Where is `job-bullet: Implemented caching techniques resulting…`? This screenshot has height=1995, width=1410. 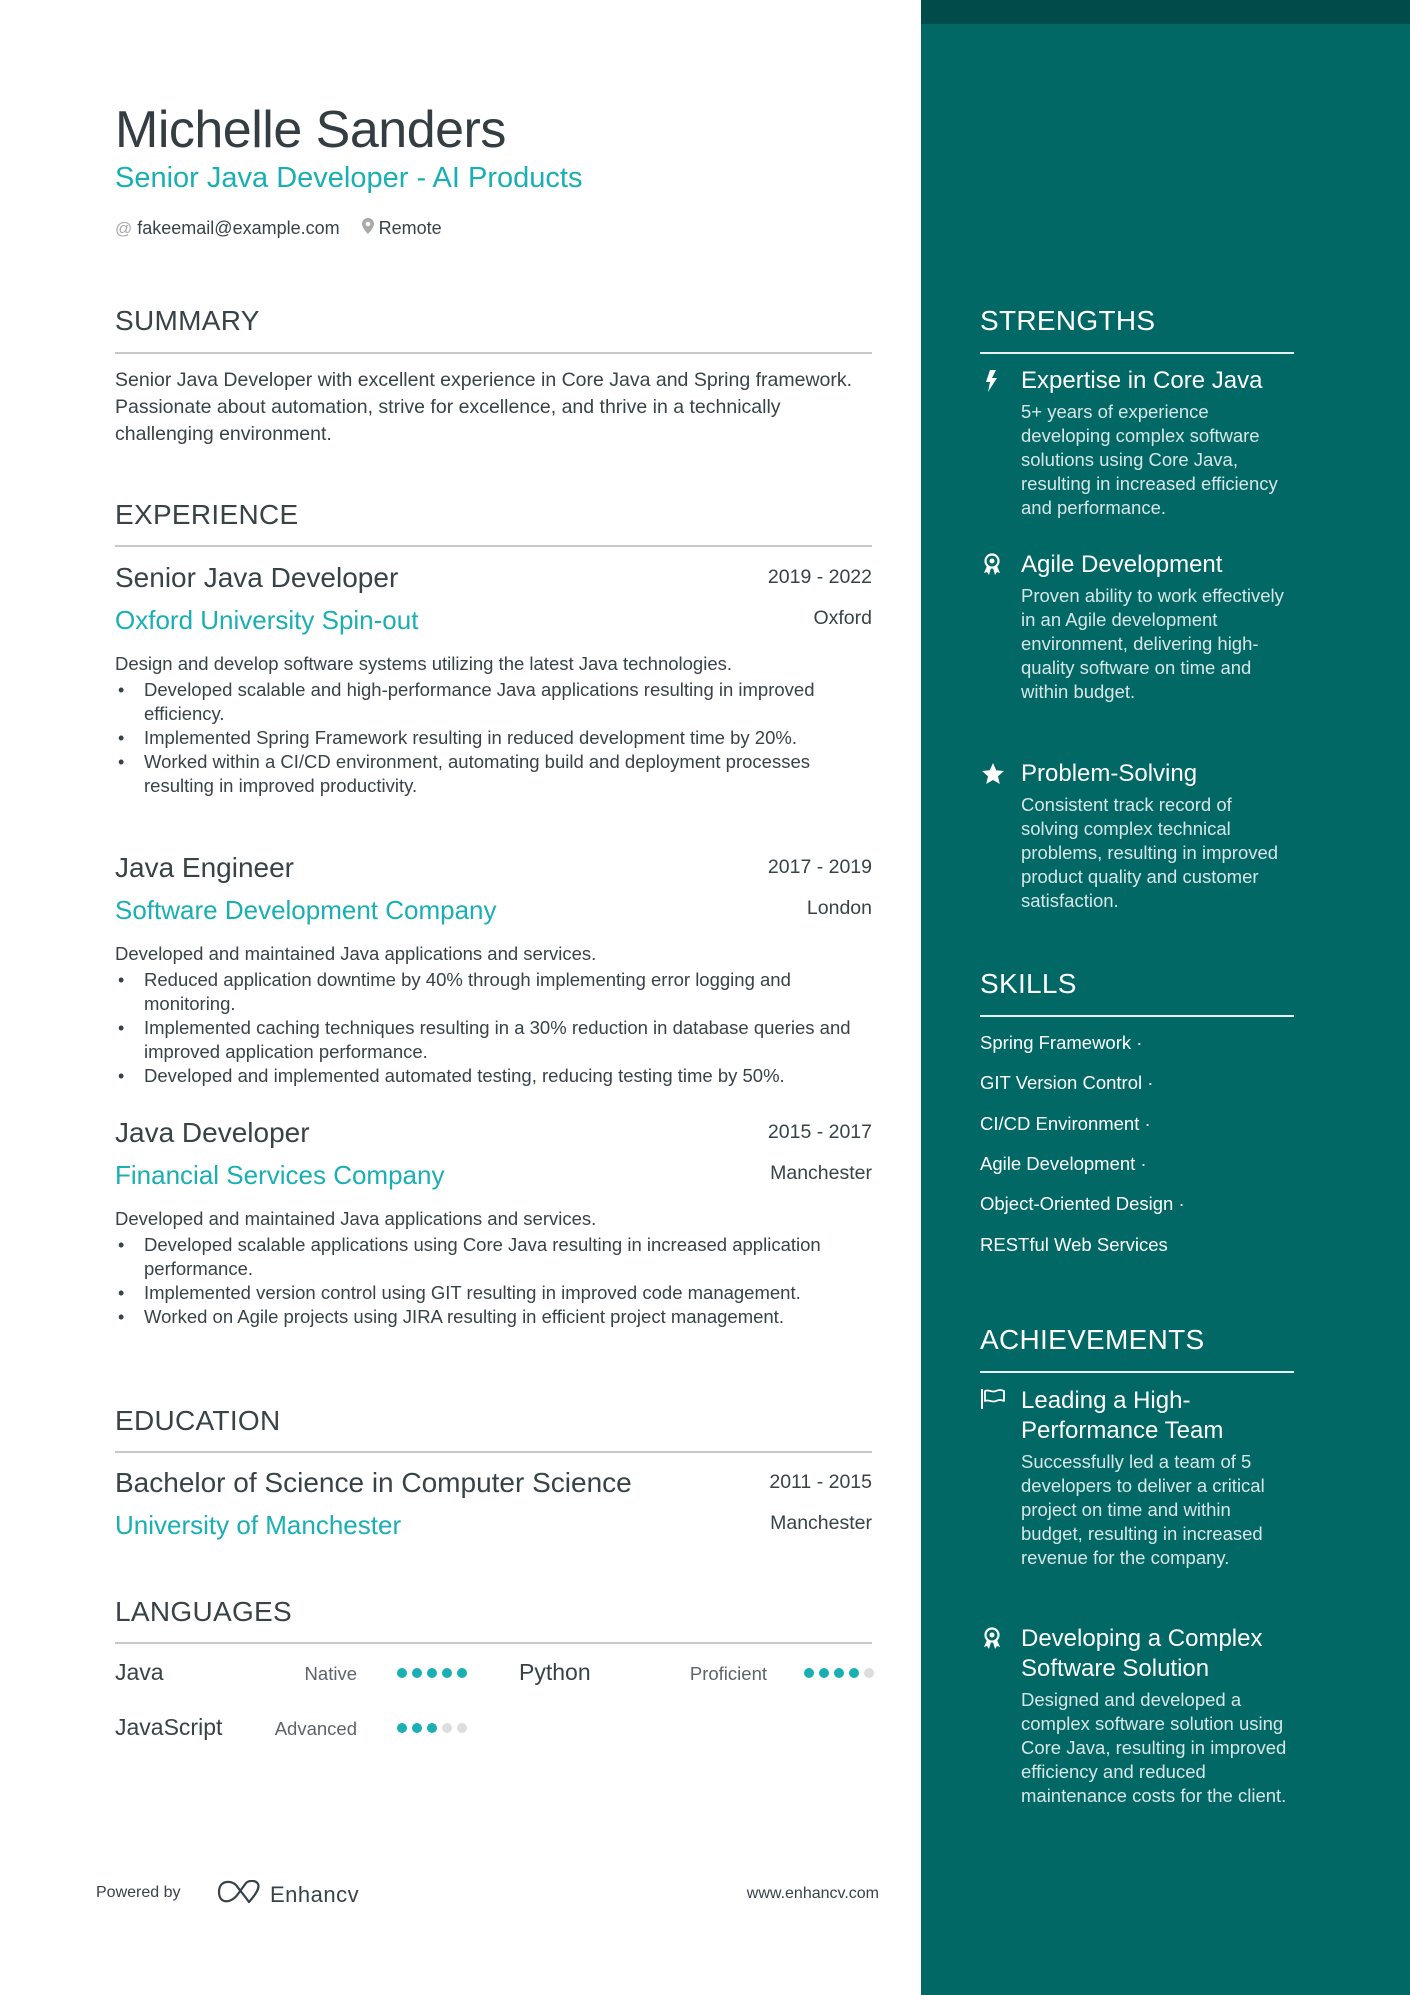 job-bullet: Implemented caching techniques resulting… is located at coordinates (493, 1040).